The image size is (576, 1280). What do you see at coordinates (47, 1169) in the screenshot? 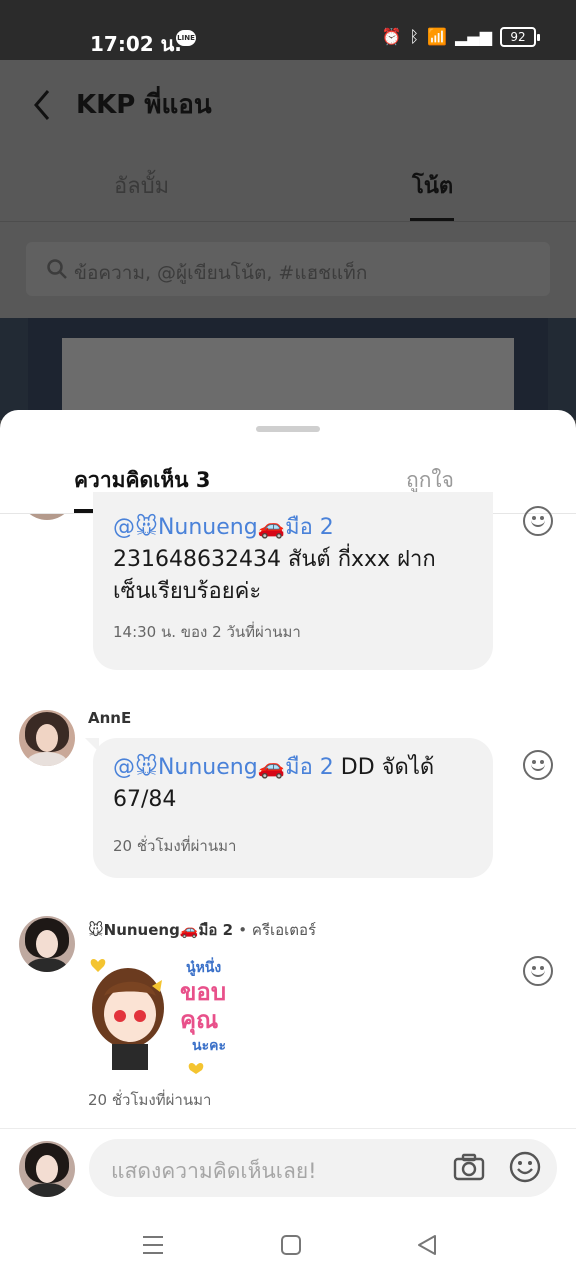
I see `my-avatar` at bounding box center [47, 1169].